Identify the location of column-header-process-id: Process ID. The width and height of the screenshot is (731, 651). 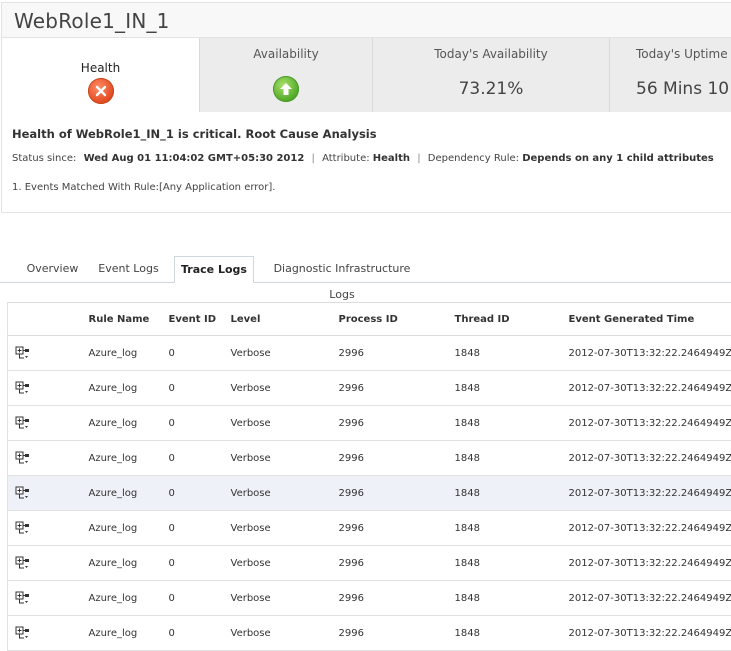
(396, 319).